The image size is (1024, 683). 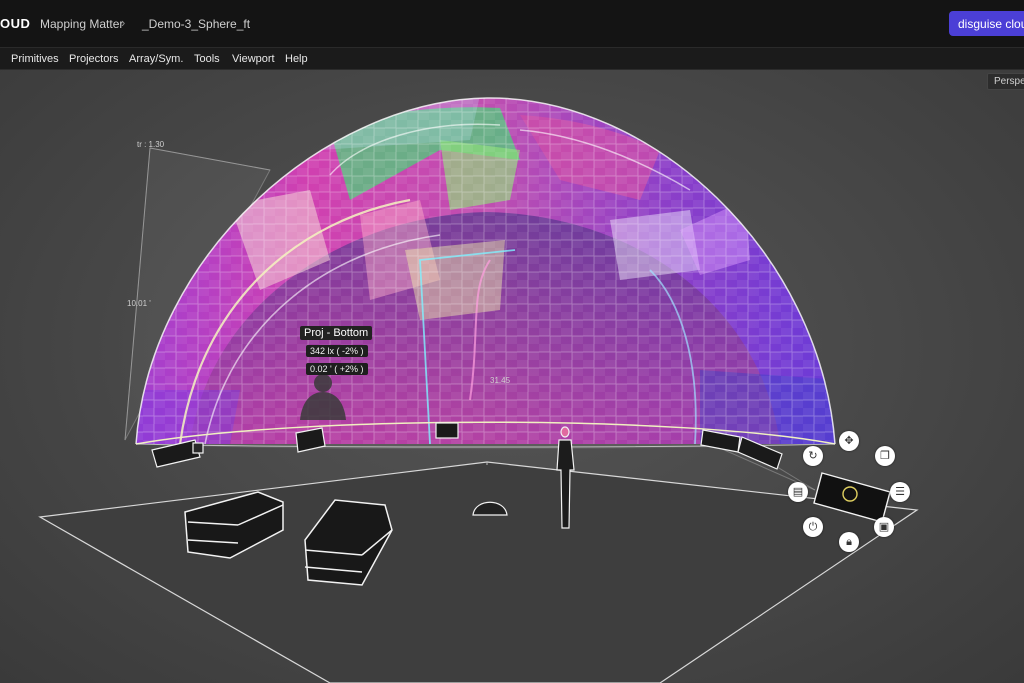 What do you see at coordinates (500, 380) in the screenshot?
I see `floor-measure-label: 31.45` at bounding box center [500, 380].